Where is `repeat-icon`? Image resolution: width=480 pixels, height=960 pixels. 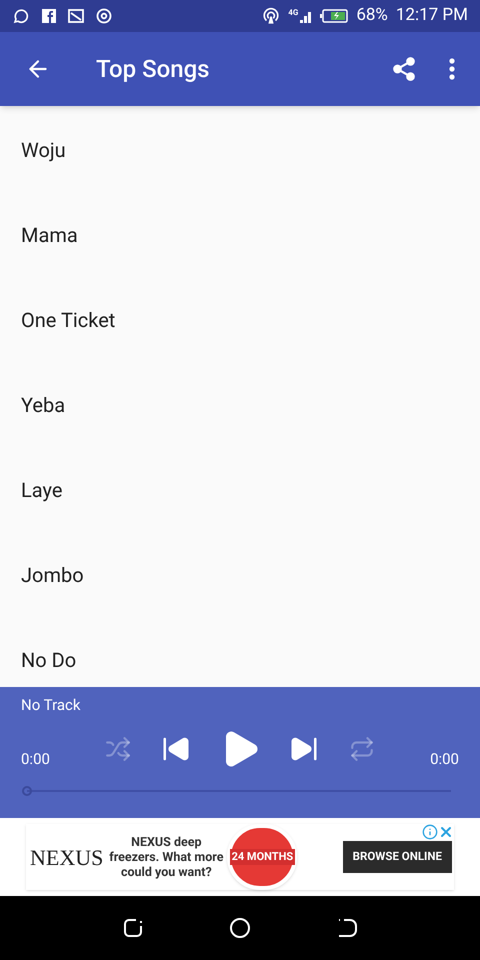
repeat-icon is located at coordinates (362, 749).